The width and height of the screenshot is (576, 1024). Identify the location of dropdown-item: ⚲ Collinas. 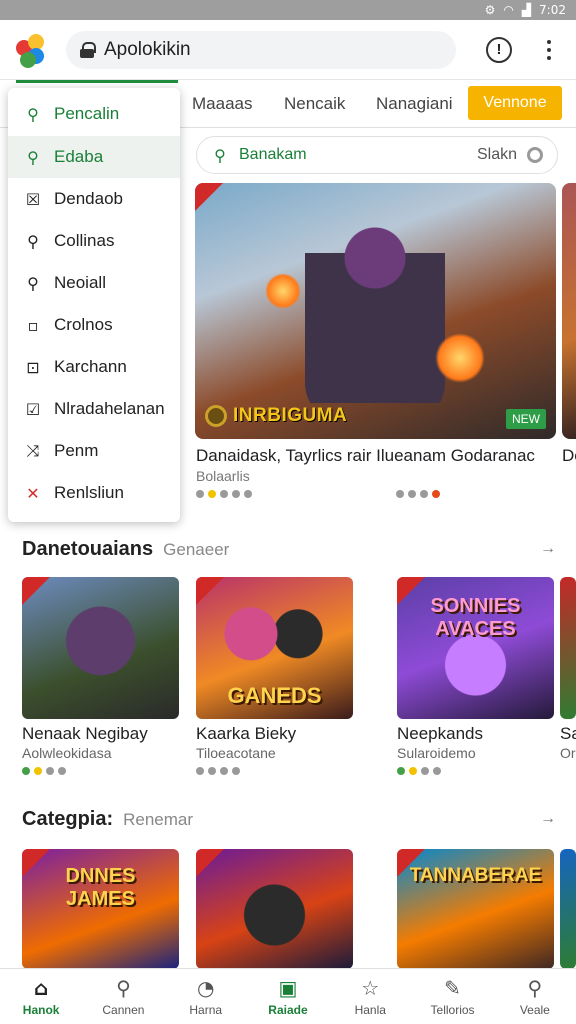
(94, 241).